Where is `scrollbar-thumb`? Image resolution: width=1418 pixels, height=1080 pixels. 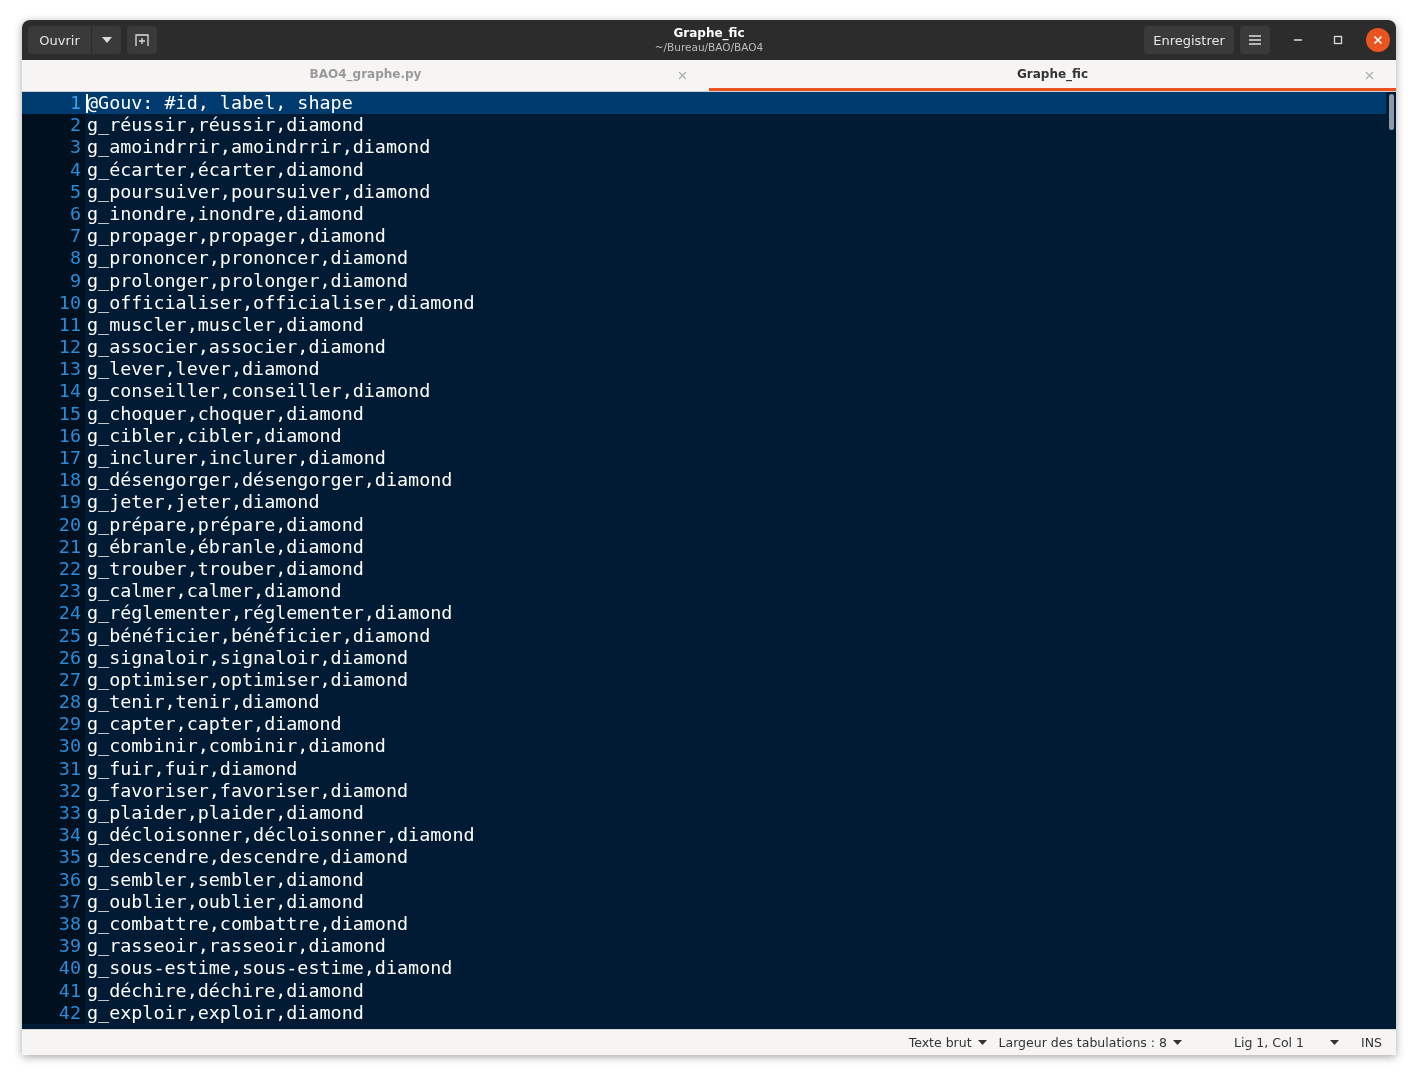 scrollbar-thumb is located at coordinates (1391, 112).